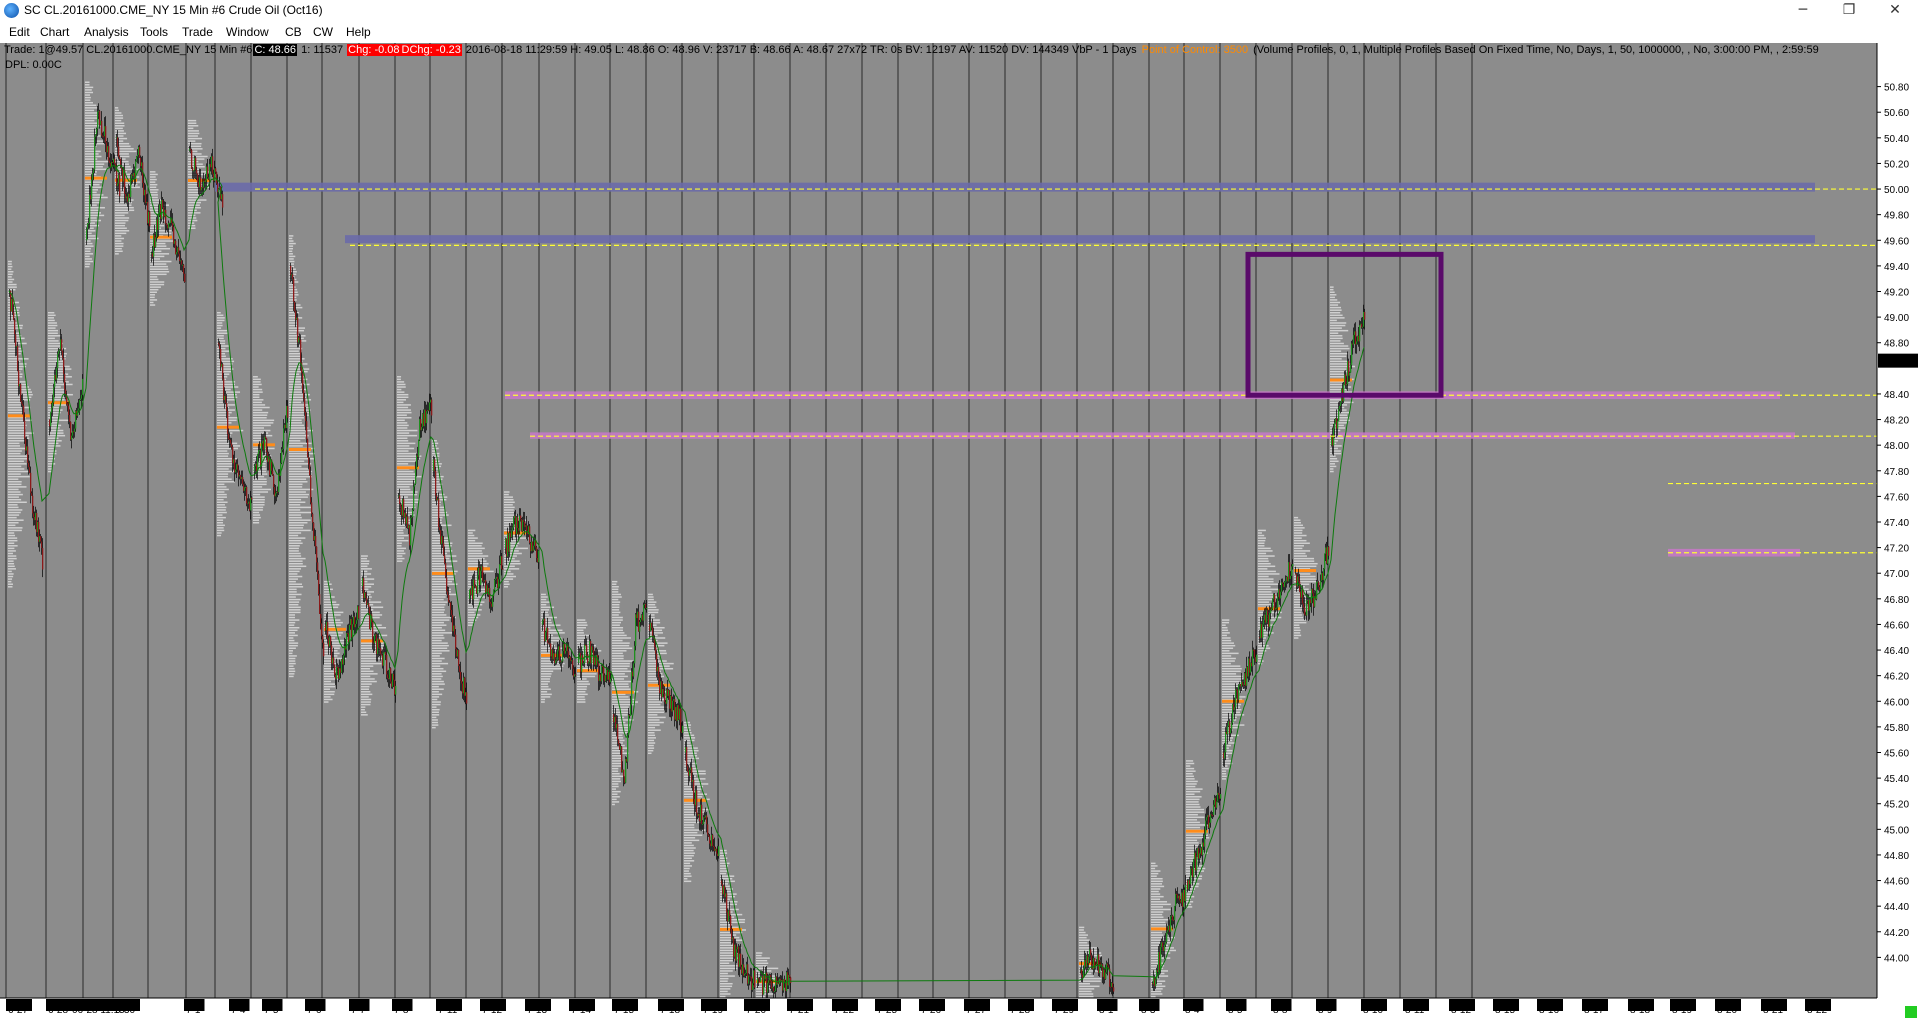  Describe the element at coordinates (323, 32) in the screenshot. I see `menu-cw: CW` at that location.